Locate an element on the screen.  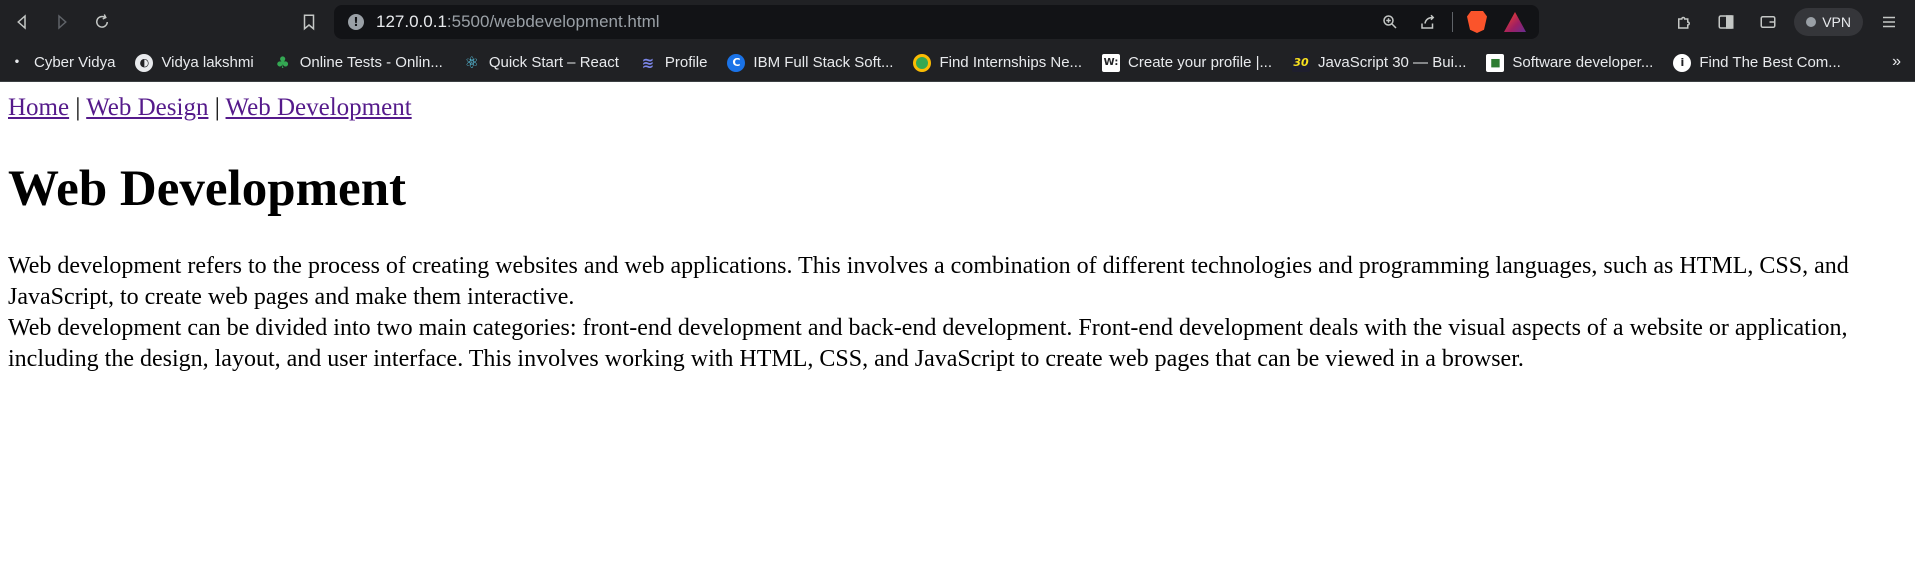
share-button is located at coordinates (1428, 22).